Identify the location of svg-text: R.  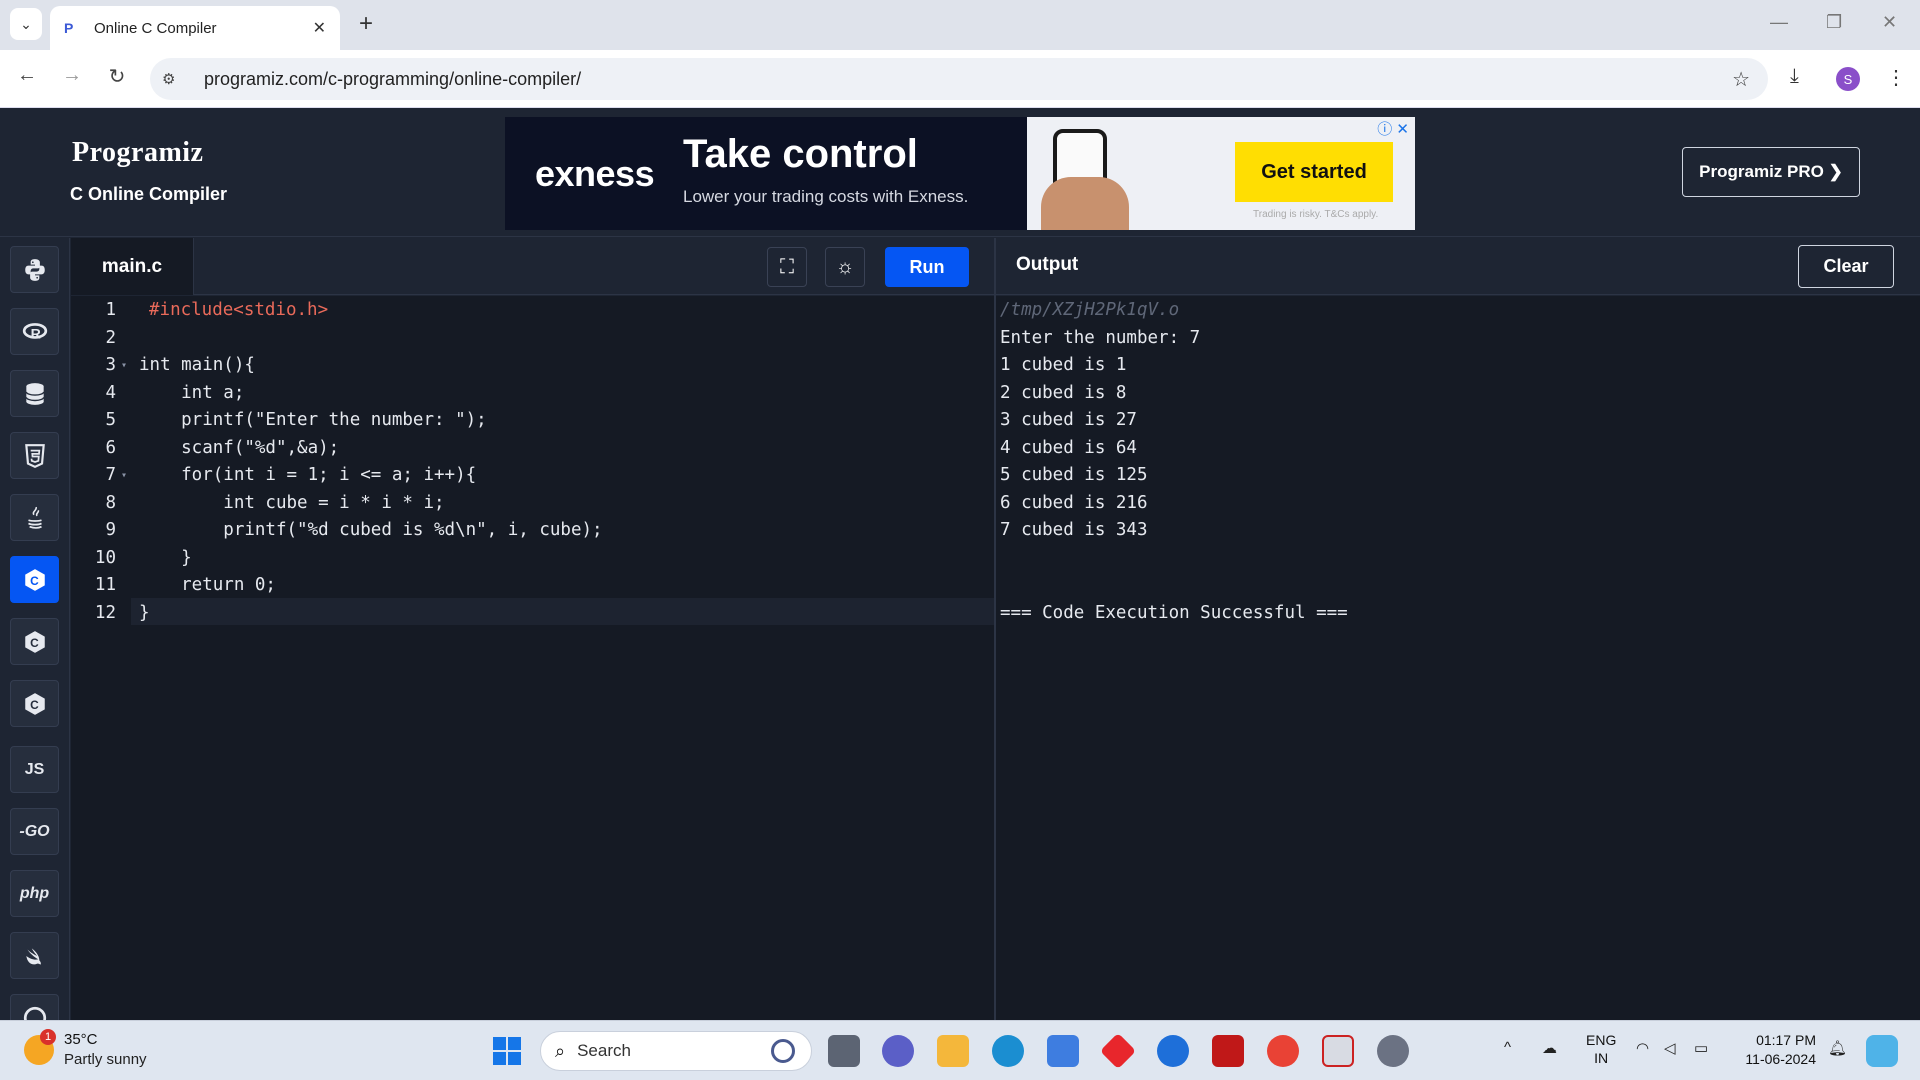
(35, 333).